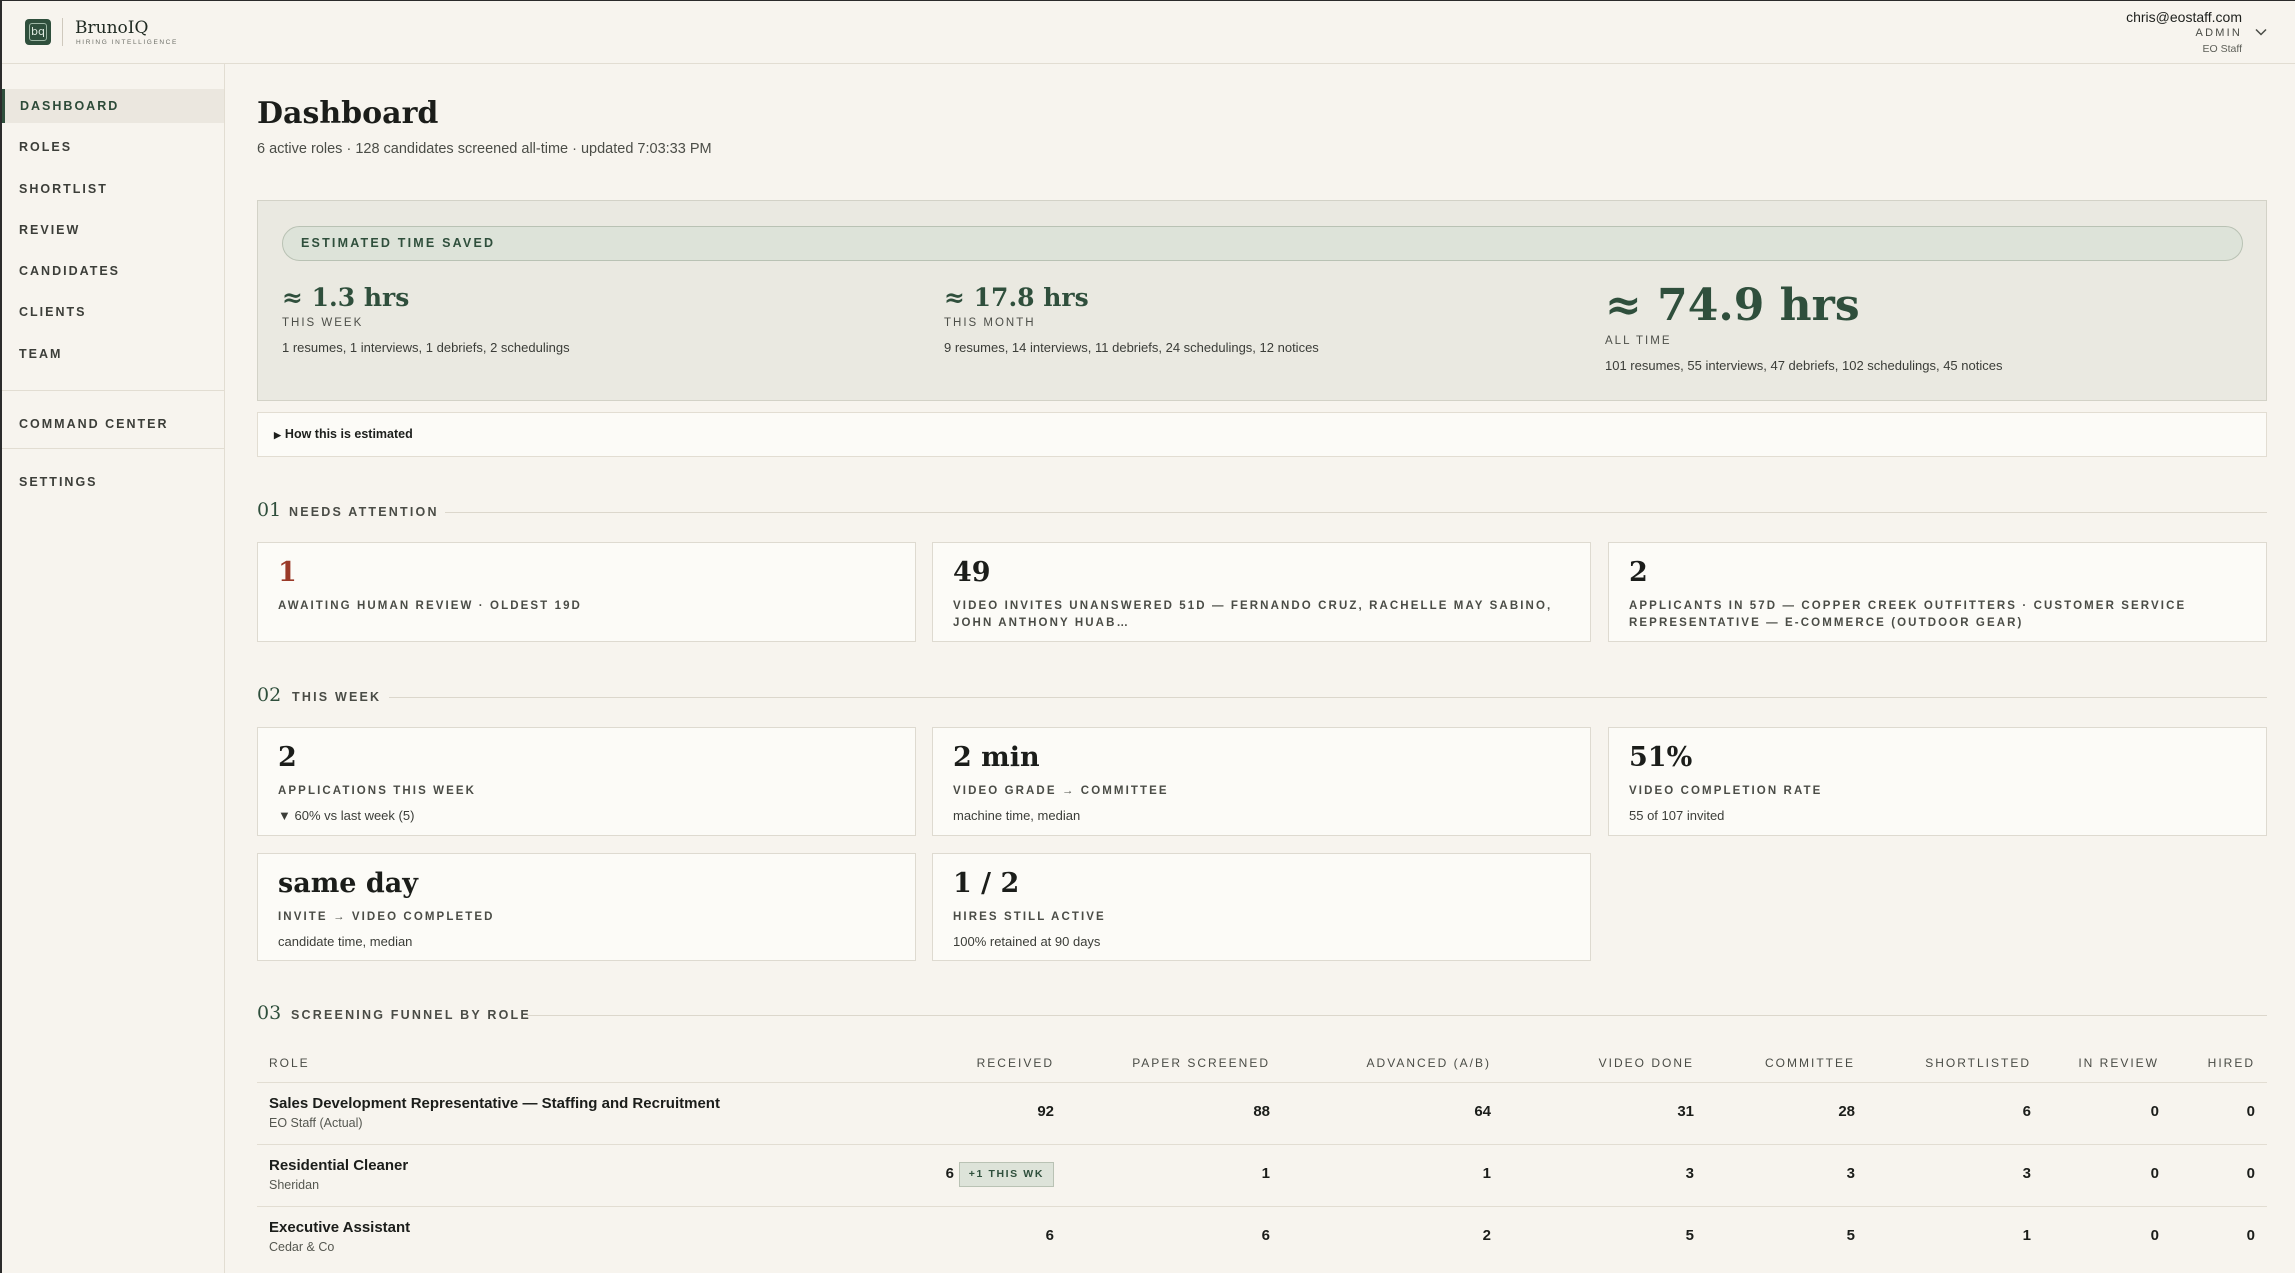 Image resolution: width=2295 pixels, height=1273 pixels. What do you see at coordinates (346, 815) in the screenshot?
I see `card-note: ▼ 60% vs last week (5)` at bounding box center [346, 815].